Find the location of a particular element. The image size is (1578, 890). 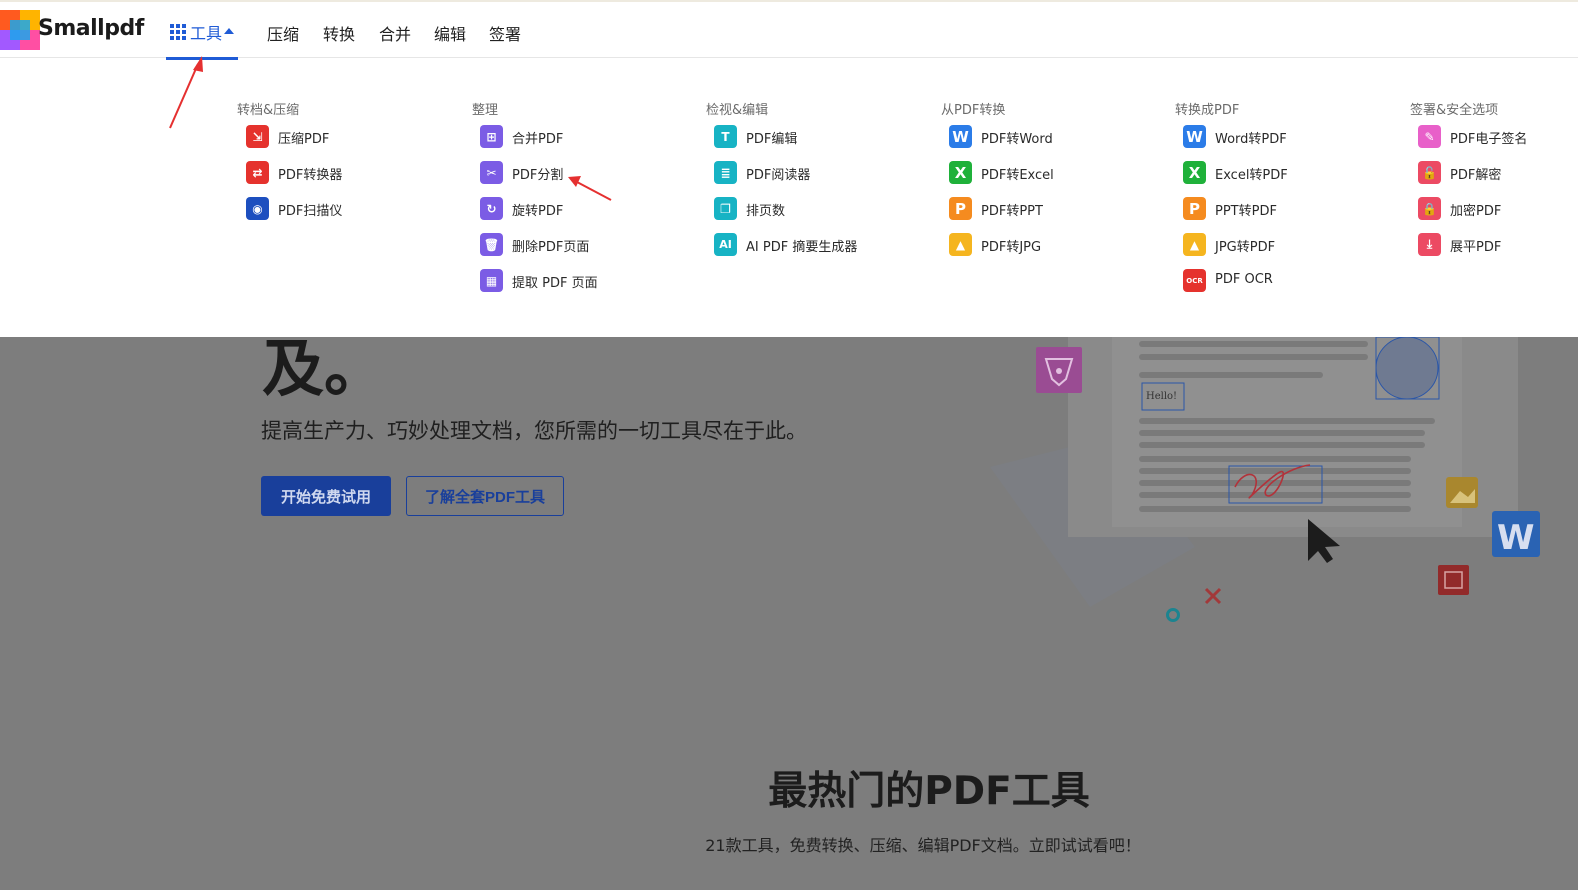

start-free-trial-button: 开始免费试用 is located at coordinates (326, 496).